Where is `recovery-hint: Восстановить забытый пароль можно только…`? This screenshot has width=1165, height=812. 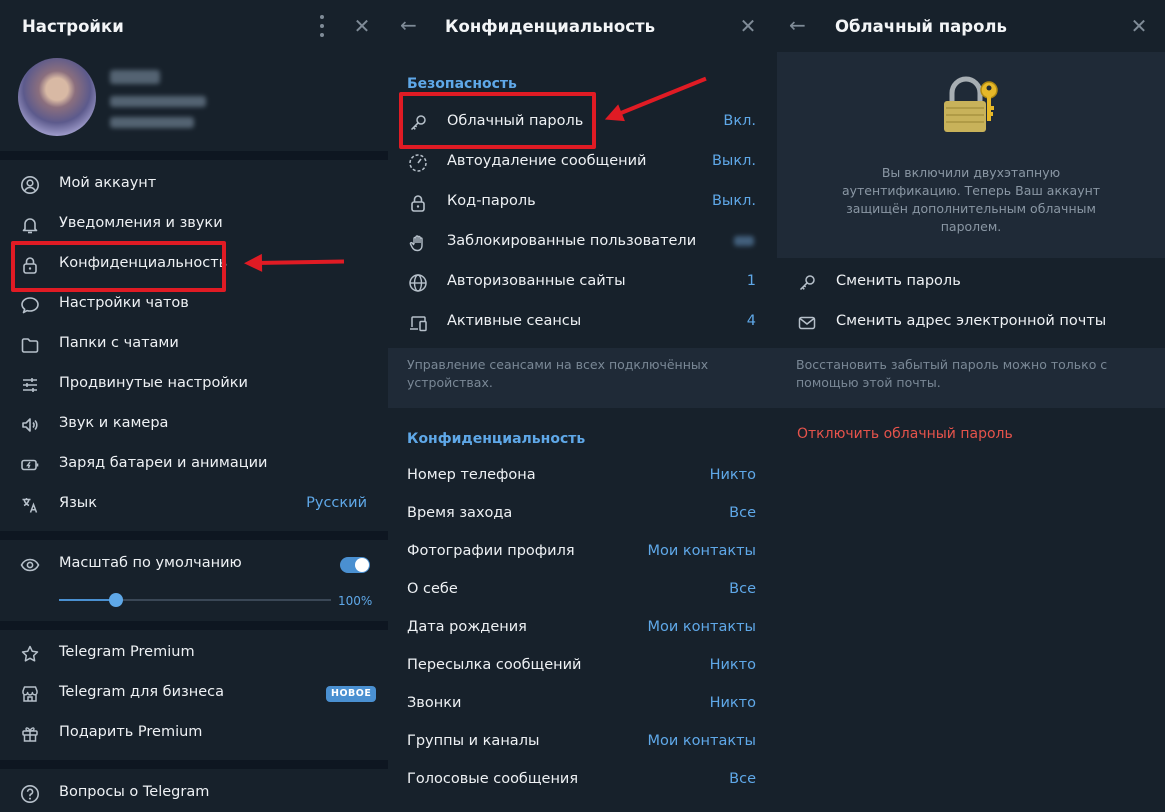
recovery-hint: Восстановить забытый пароль можно только… is located at coordinates (971, 378).